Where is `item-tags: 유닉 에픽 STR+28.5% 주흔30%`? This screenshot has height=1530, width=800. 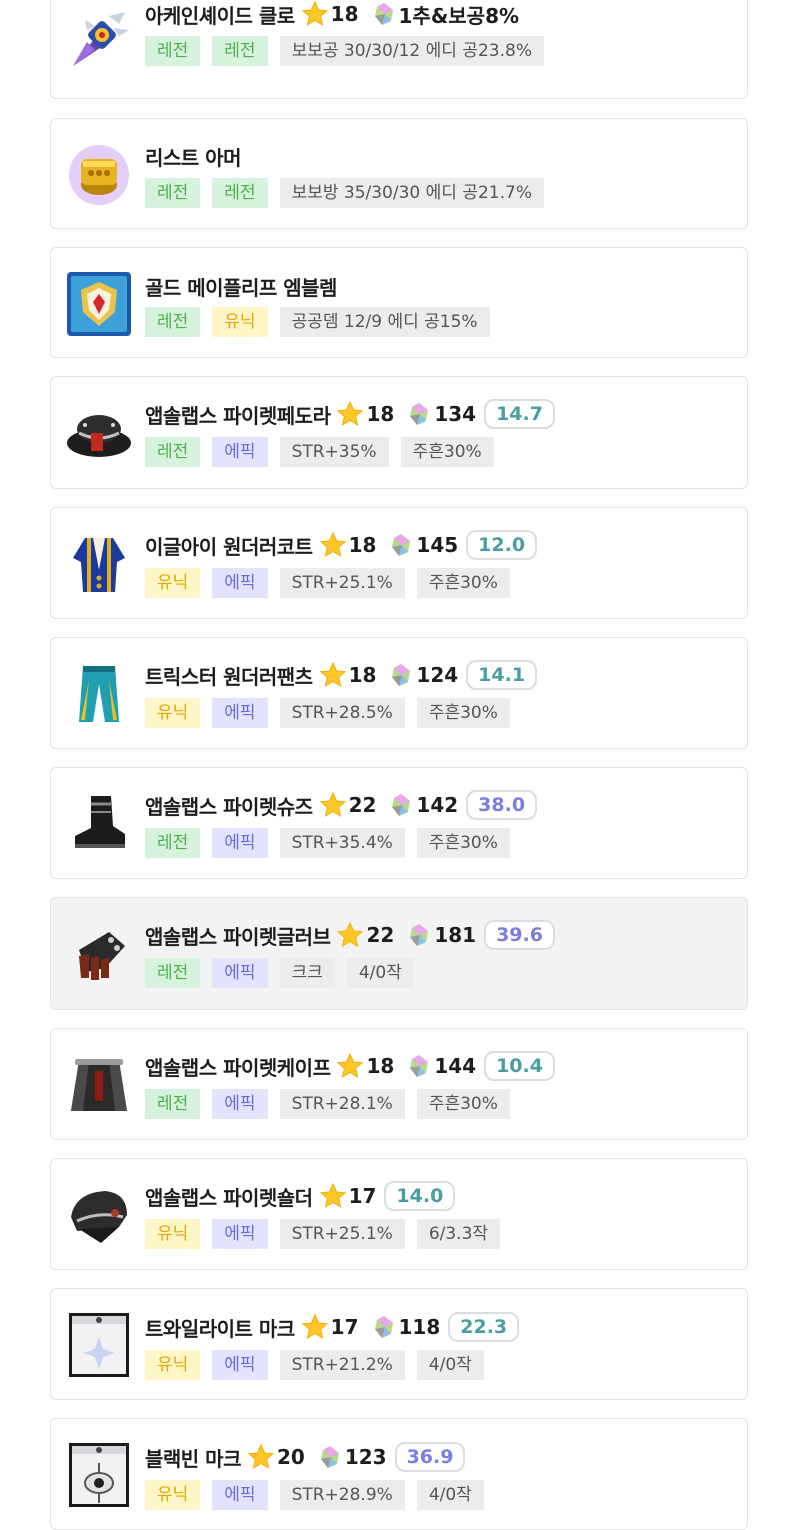
item-tags: 유닉 에픽 STR+28.5% 주흔30% is located at coordinates (333, 713).